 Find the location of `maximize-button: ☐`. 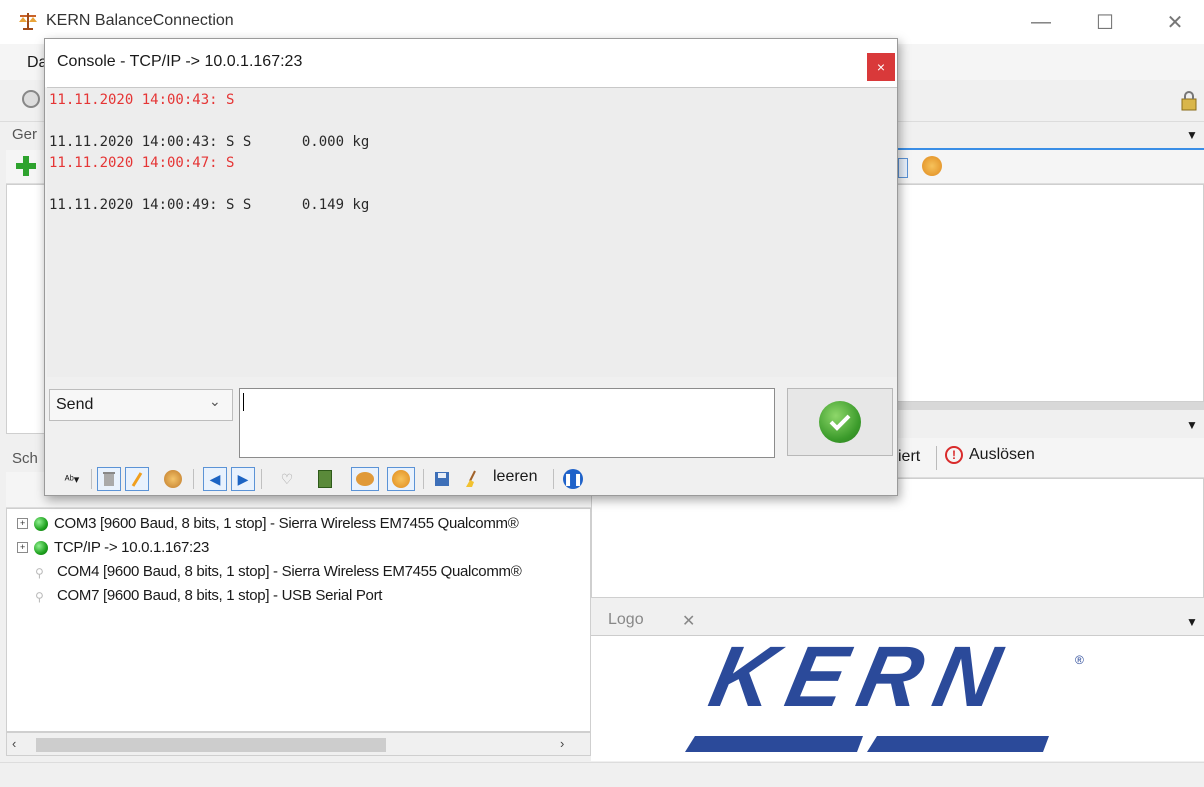

maximize-button: ☐ is located at coordinates (1105, 22).